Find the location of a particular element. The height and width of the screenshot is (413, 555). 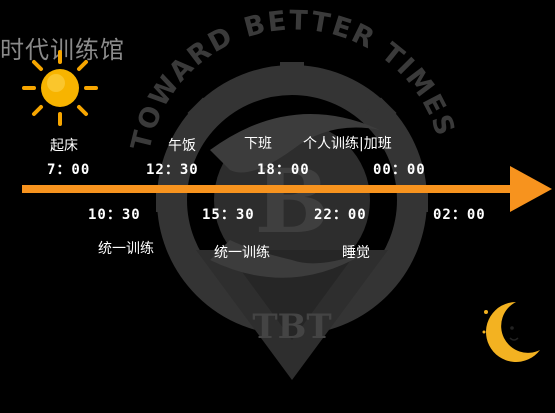

event-label-lunch: 午饭 is located at coordinates (182, 146).